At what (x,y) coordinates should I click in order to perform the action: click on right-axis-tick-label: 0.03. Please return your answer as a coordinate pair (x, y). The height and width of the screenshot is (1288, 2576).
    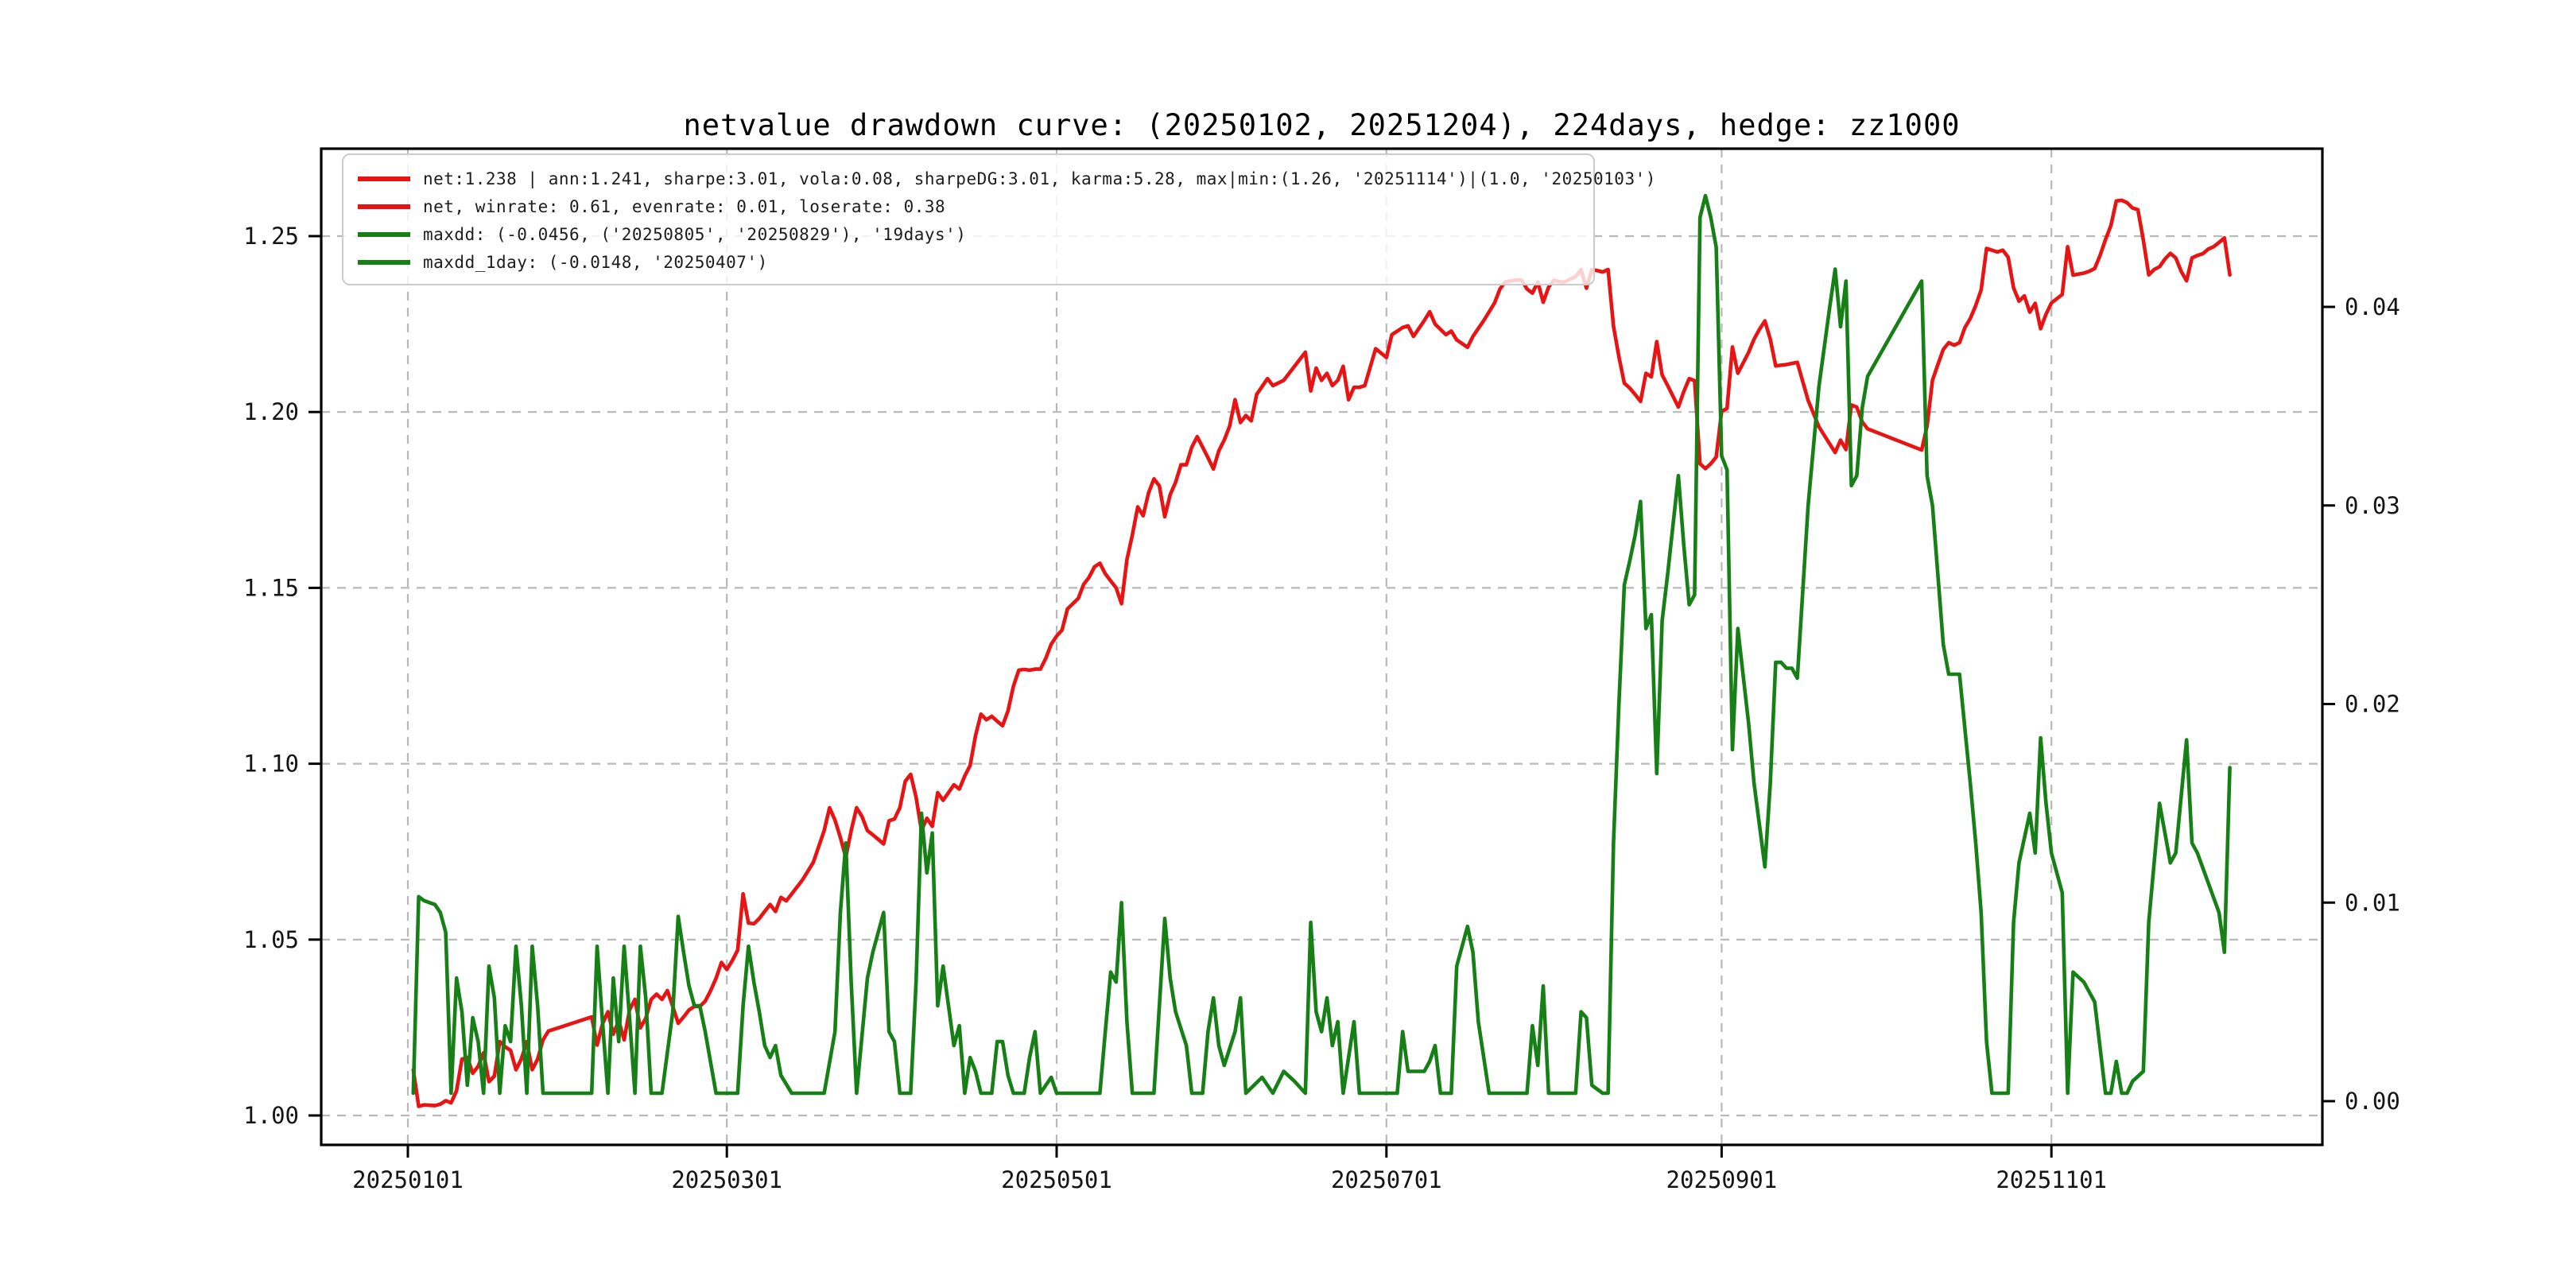
    Looking at the image, I should click on (2372, 505).